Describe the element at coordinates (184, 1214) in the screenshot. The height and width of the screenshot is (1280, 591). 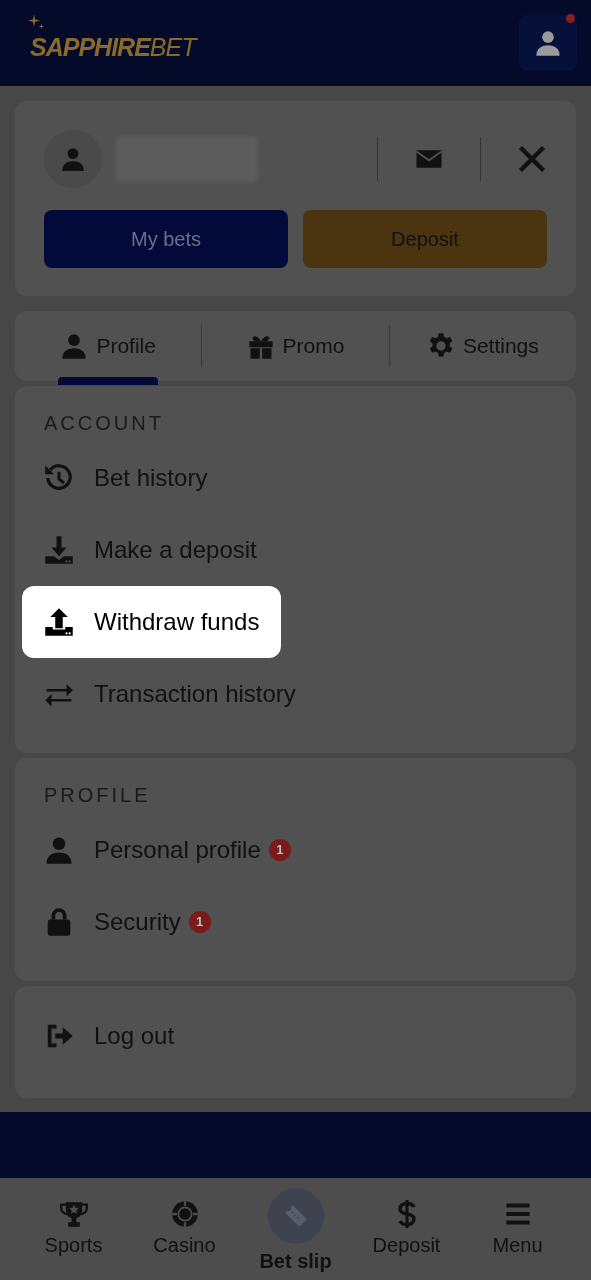
I see `poker-chip-icon` at that location.